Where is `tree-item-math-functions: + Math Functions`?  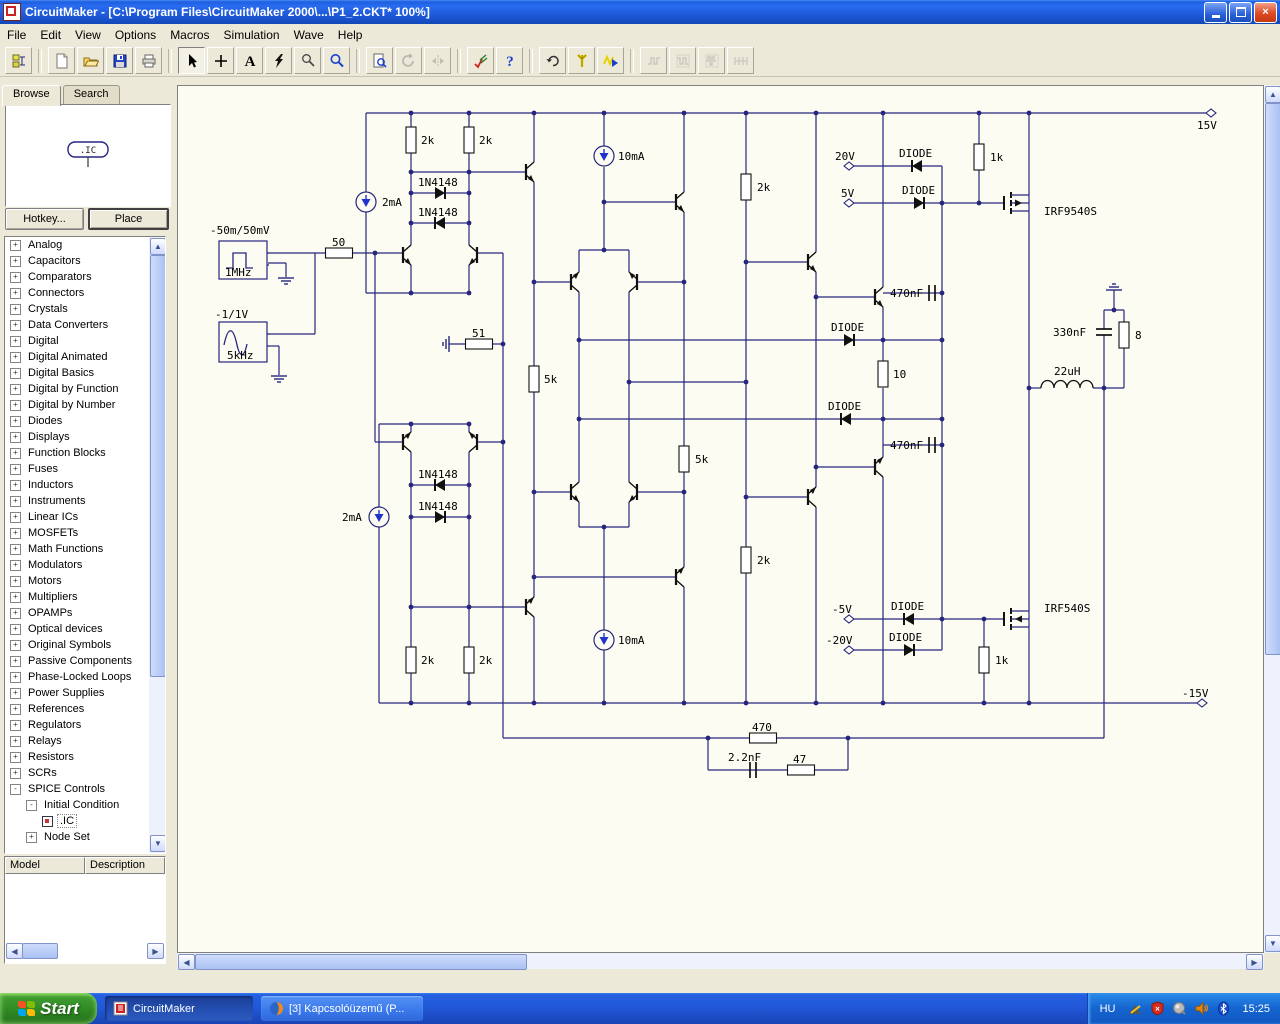 tree-item-math-functions: + Math Functions is located at coordinates (85, 549).